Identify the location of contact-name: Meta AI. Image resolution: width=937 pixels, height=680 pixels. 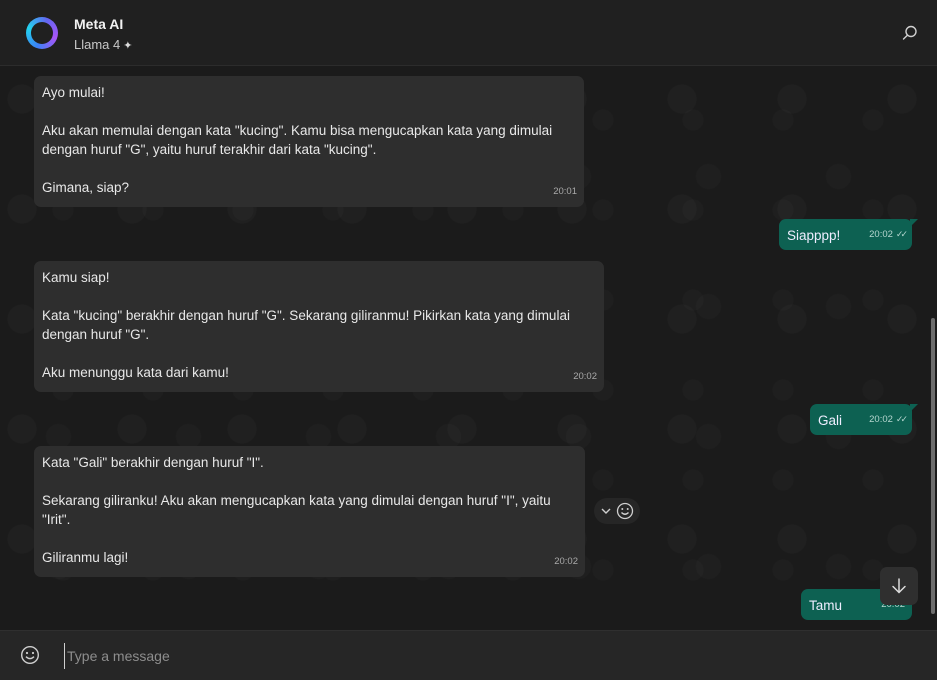
(98, 24).